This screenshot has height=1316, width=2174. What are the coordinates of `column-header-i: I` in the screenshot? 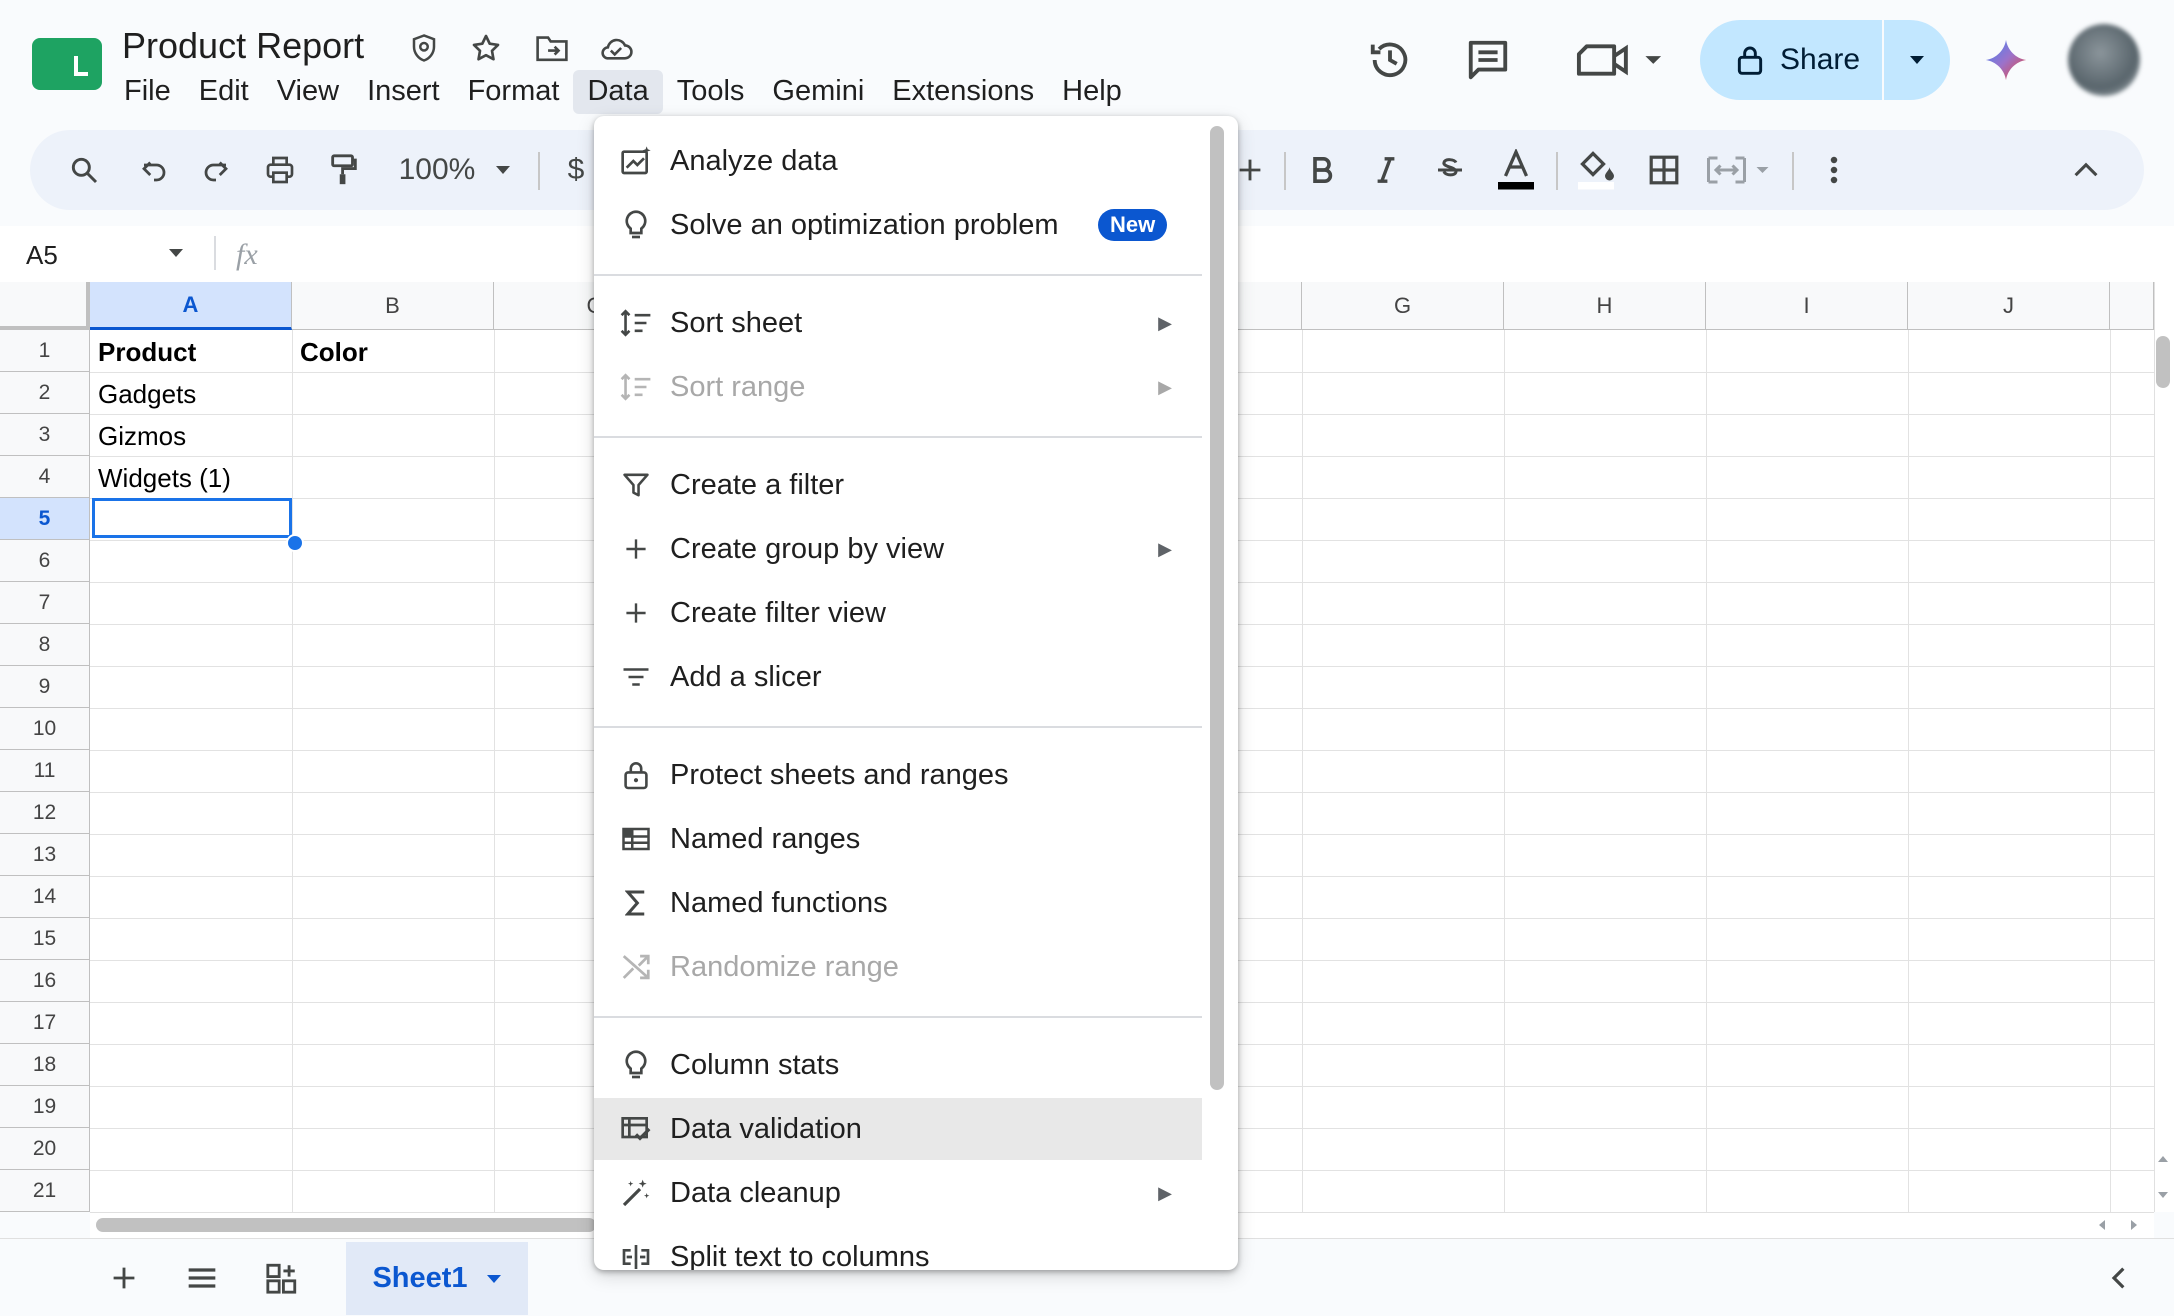 It's located at (1807, 306).